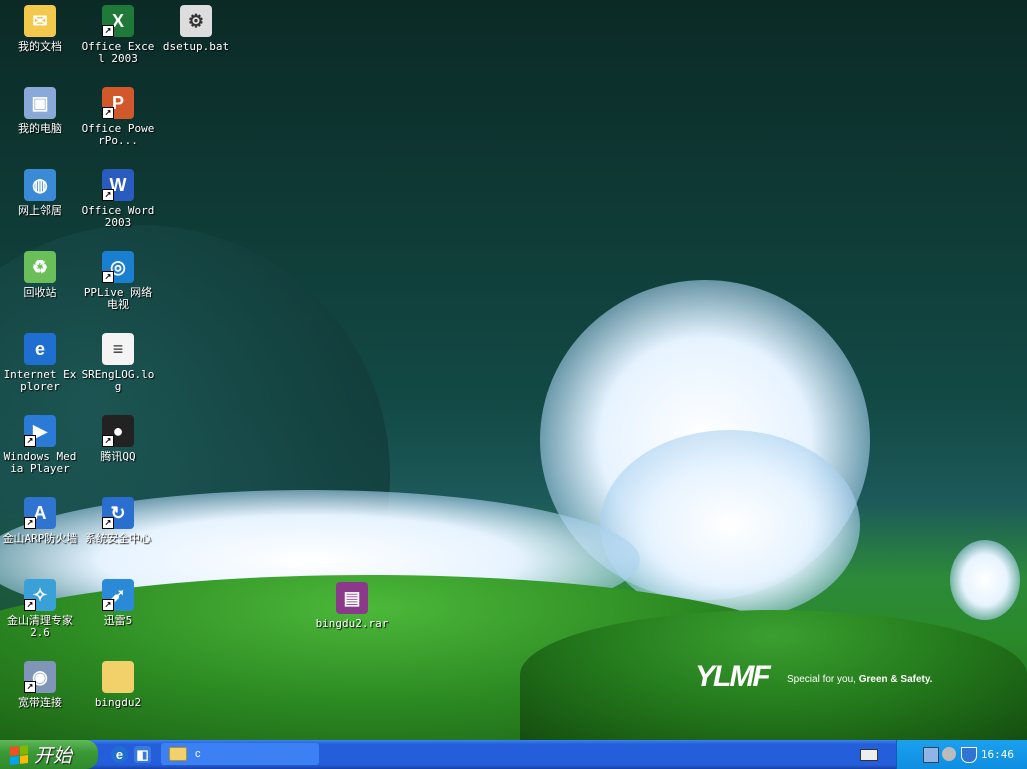  I want to click on recycle-bin-icon: ♻, so click(40, 267).